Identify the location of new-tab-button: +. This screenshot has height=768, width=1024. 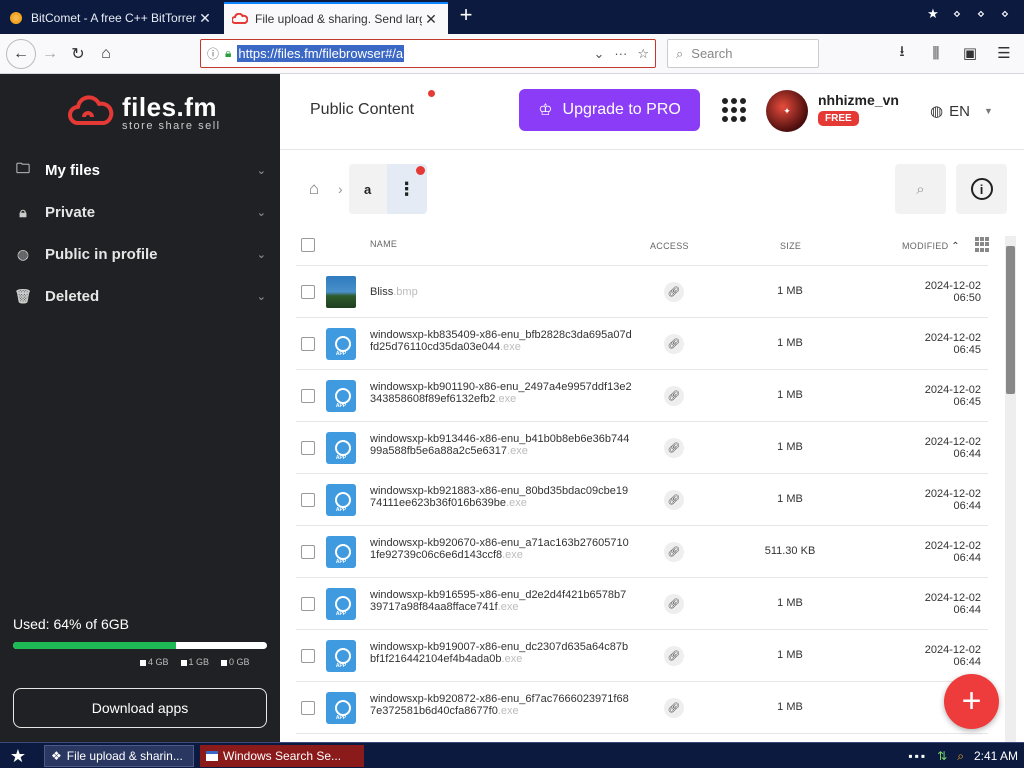
(466, 15).